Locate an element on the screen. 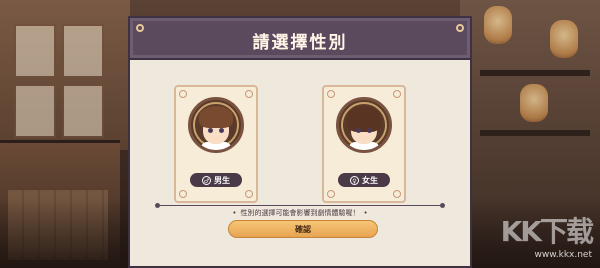  female-label-pill: ♀ 女生 is located at coordinates (364, 180).